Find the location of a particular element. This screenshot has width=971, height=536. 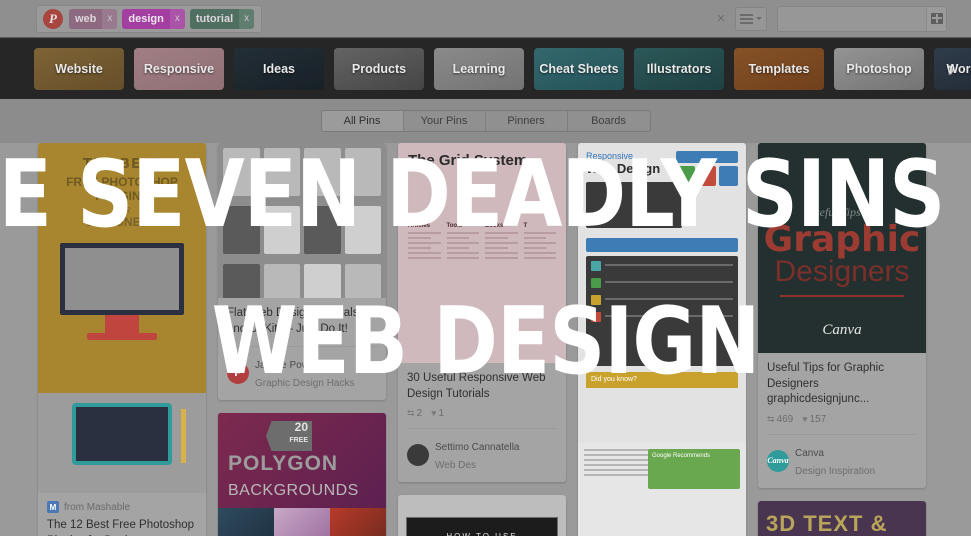

tag-filter-box: P web x design x tutorial x is located at coordinates (149, 18).